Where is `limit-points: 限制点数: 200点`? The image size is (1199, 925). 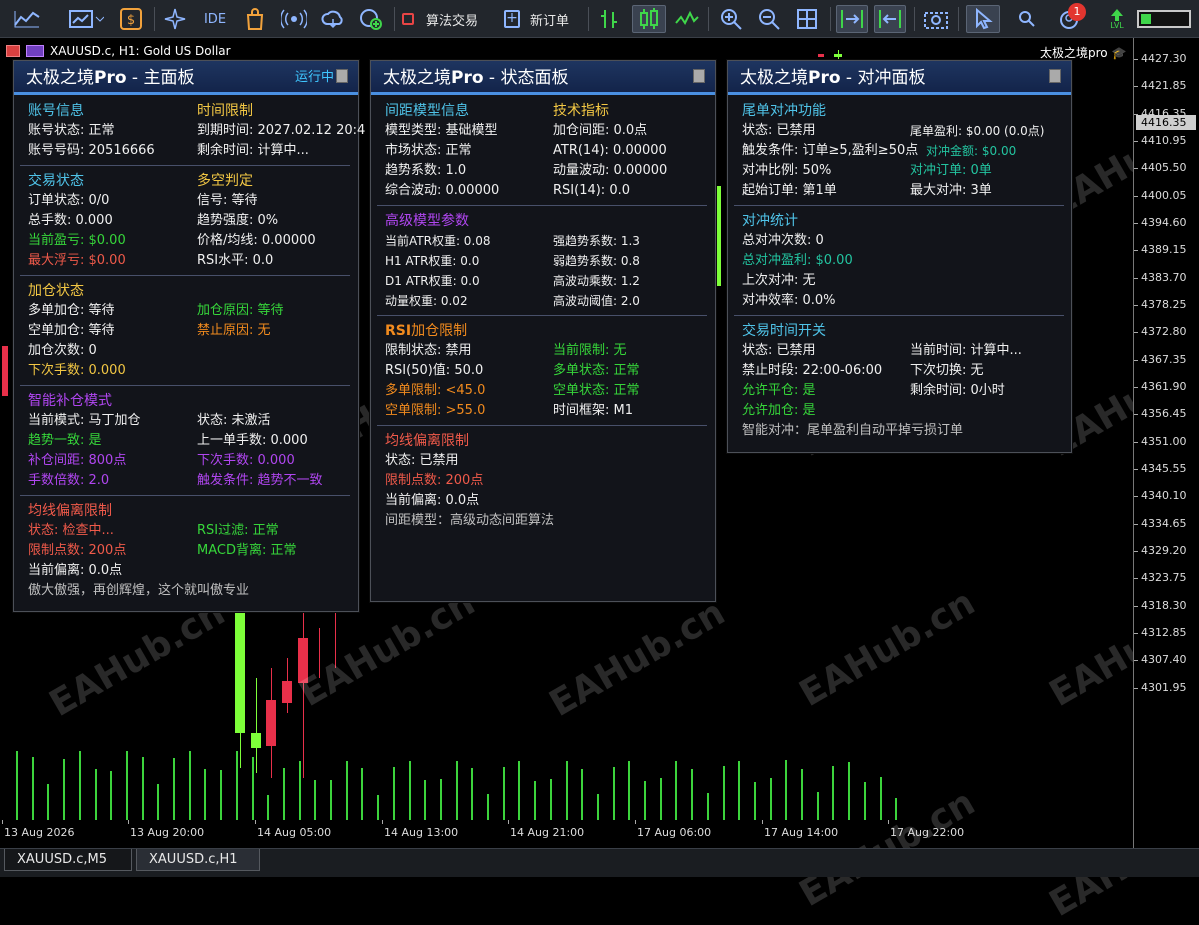
limit-points: 限制点数: 200点 is located at coordinates (434, 480).